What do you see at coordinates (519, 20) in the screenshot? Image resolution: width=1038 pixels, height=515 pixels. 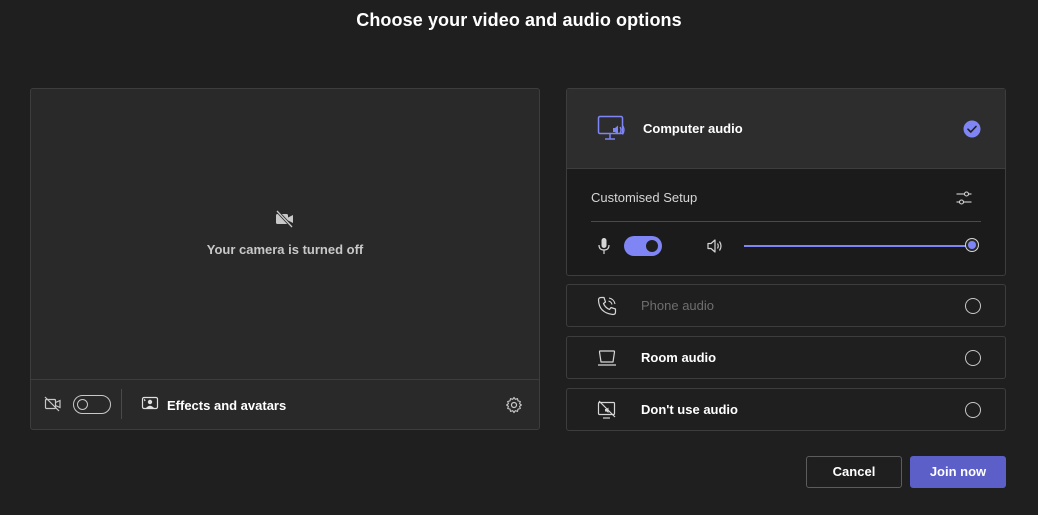 I see `page-title: Choose your video and audio options` at bounding box center [519, 20].